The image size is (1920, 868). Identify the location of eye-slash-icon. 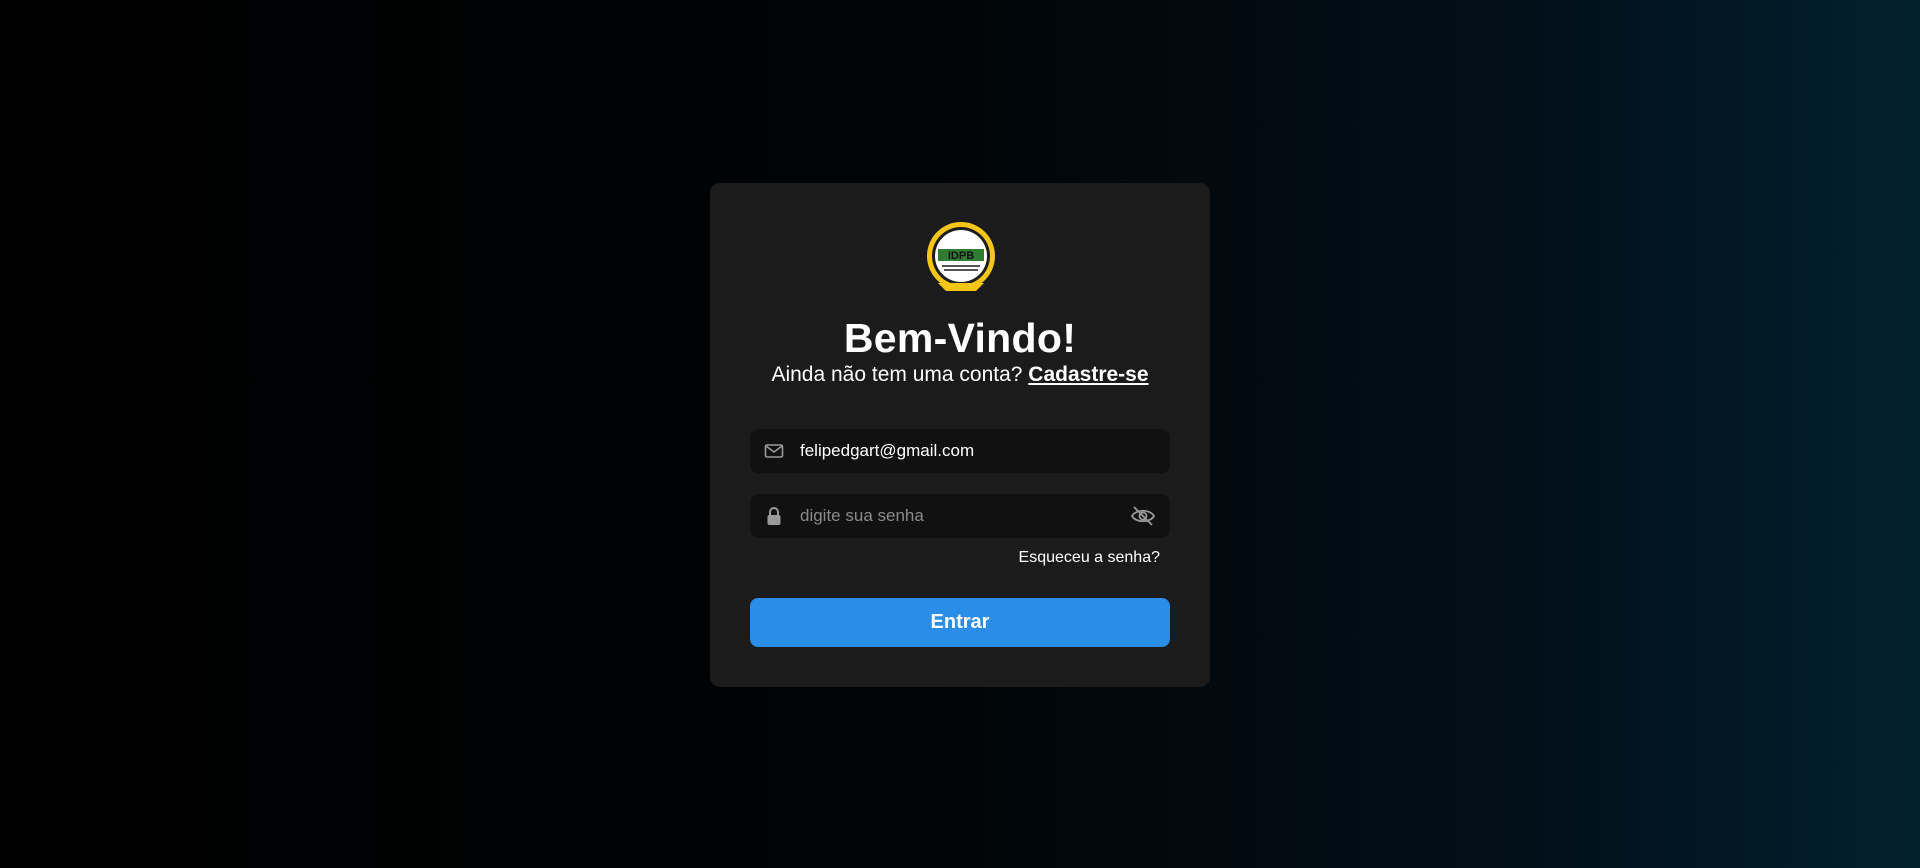
(1143, 516).